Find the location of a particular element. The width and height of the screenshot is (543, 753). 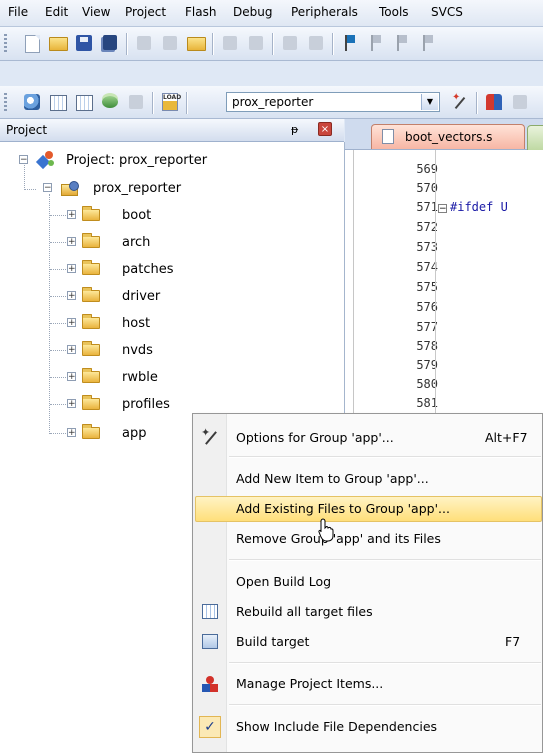

rebuild-icon is located at coordinates (210, 612).